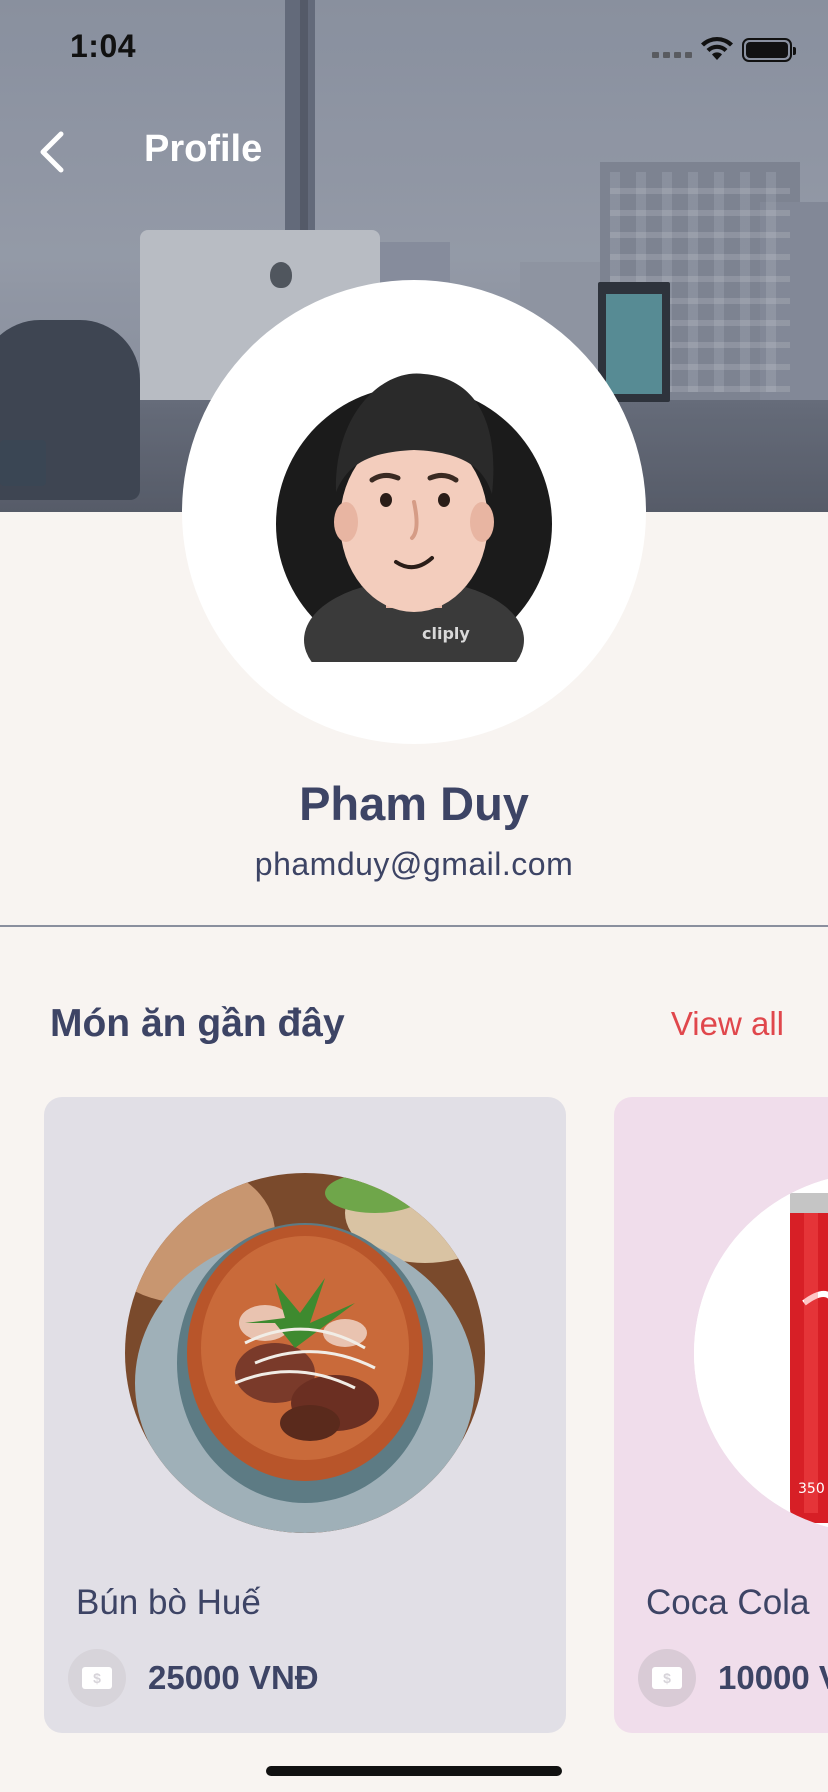 The image size is (828, 1792). Describe the element at coordinates (717, 51) in the screenshot. I see `wifi-icon` at that location.